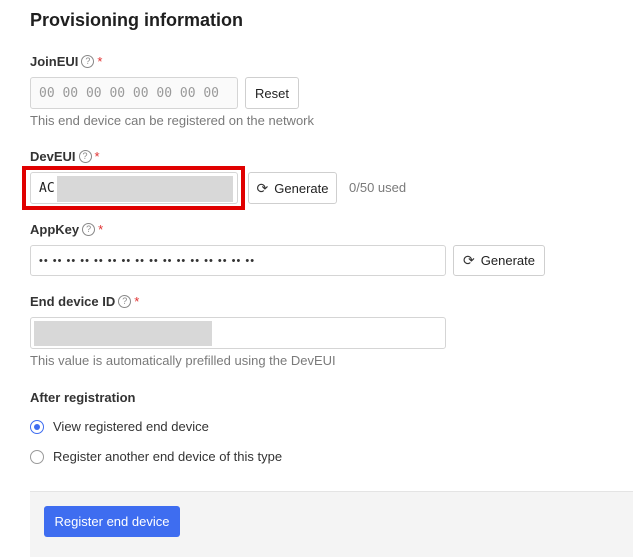 The width and height of the screenshot is (633, 557). Describe the element at coordinates (37, 426) in the screenshot. I see `radio-button-checked` at that location.